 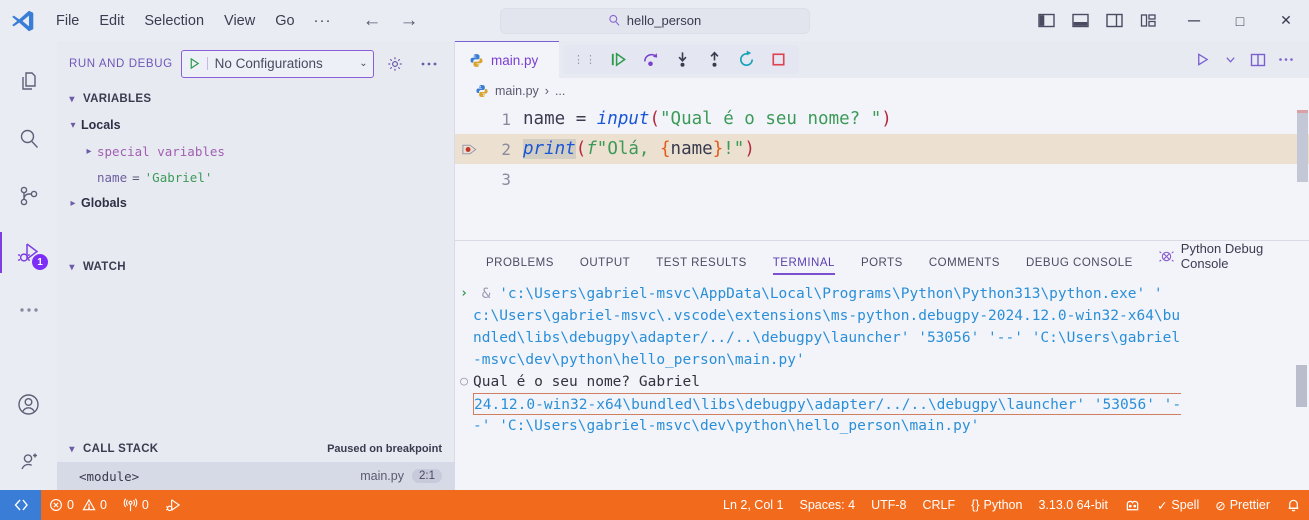 What do you see at coordinates (1073, 505) in the screenshot?
I see `status-python-interpreter: 3.13.0 64-bit` at bounding box center [1073, 505].